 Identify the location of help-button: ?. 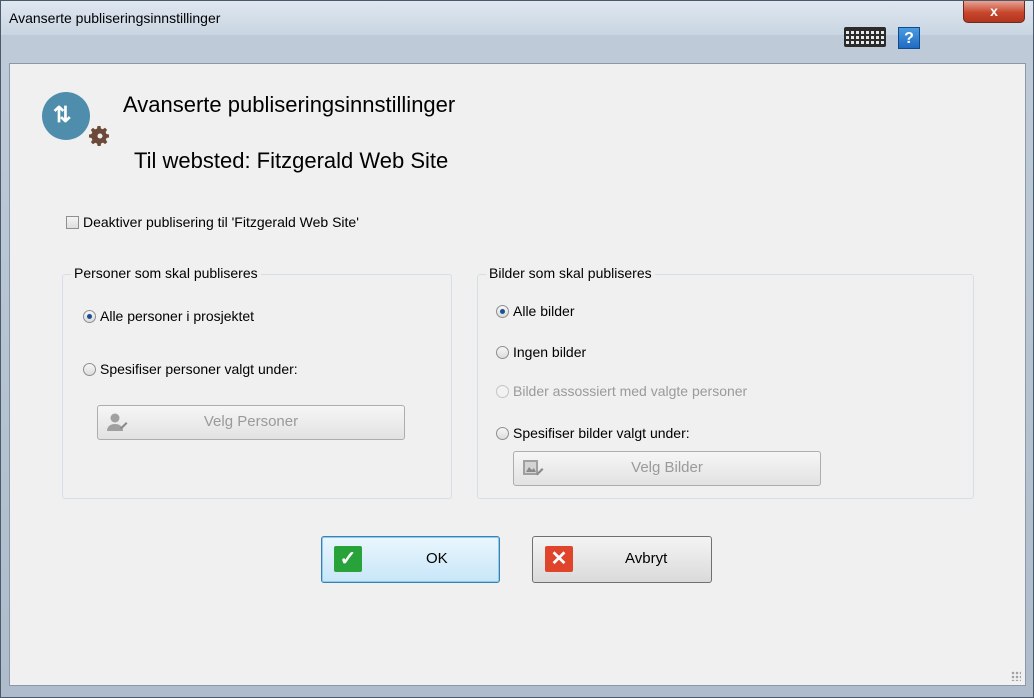
(909, 38).